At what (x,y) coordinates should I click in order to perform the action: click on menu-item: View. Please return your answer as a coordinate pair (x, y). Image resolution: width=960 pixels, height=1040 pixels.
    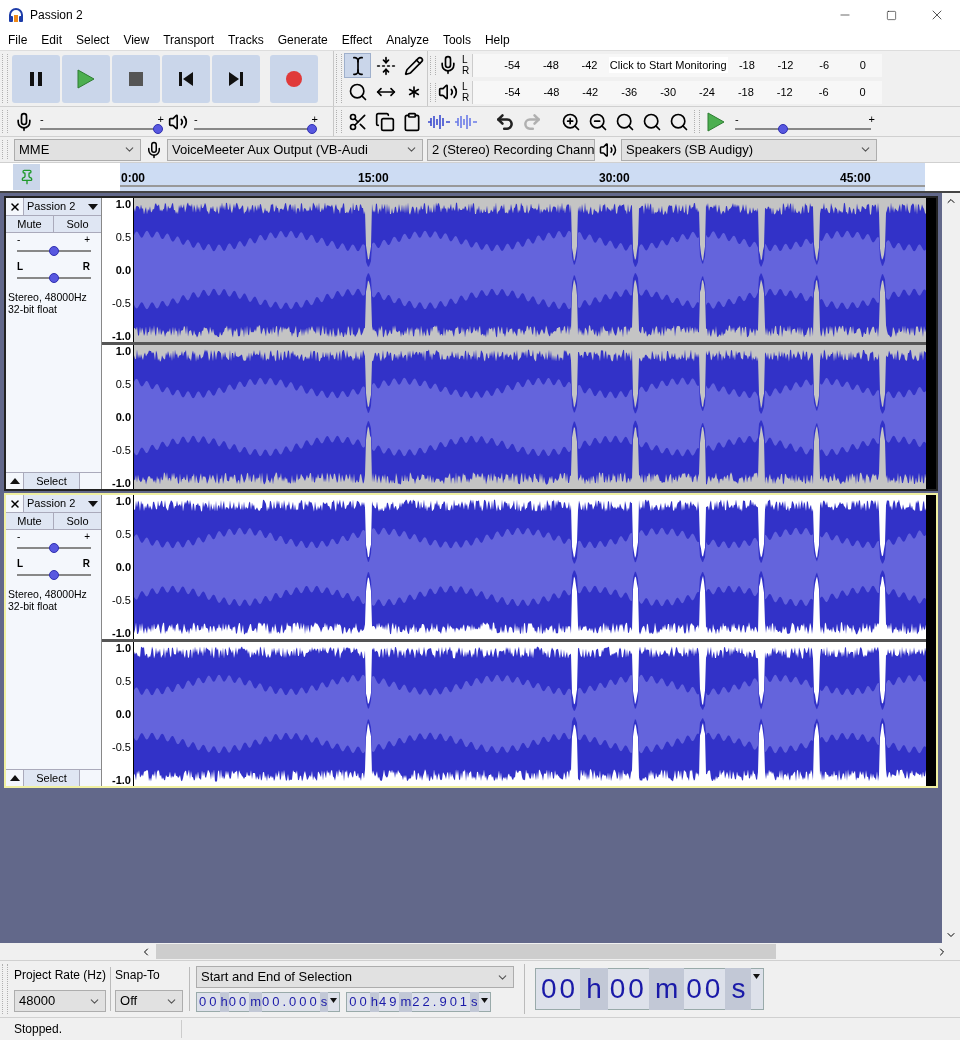
    Looking at the image, I should click on (136, 40).